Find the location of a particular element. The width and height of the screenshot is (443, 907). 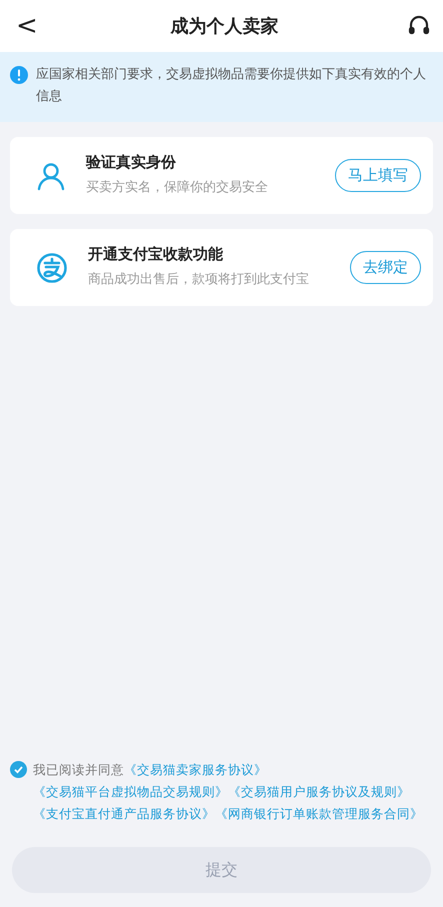

agreement-link: 《交易猫平台虚拟物品交易规则》 is located at coordinates (130, 791).